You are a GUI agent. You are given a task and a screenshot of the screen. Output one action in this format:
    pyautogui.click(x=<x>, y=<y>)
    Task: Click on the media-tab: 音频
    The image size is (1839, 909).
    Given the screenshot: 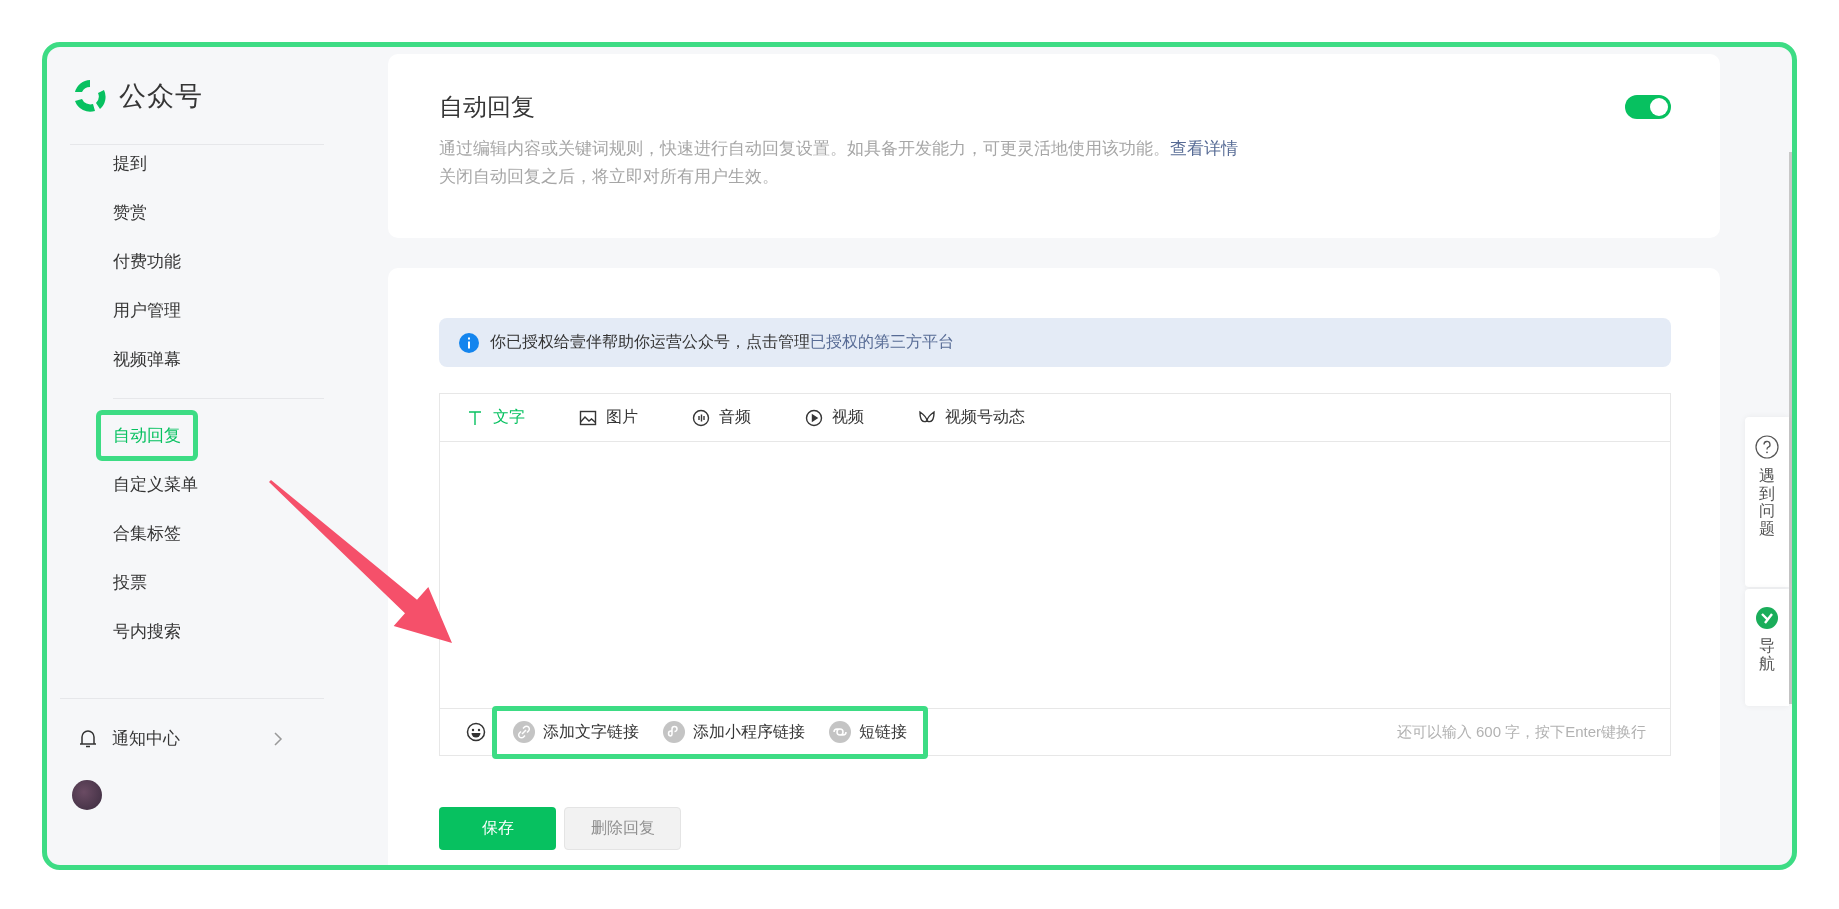 What is the action you would take?
    pyautogui.click(x=748, y=417)
    